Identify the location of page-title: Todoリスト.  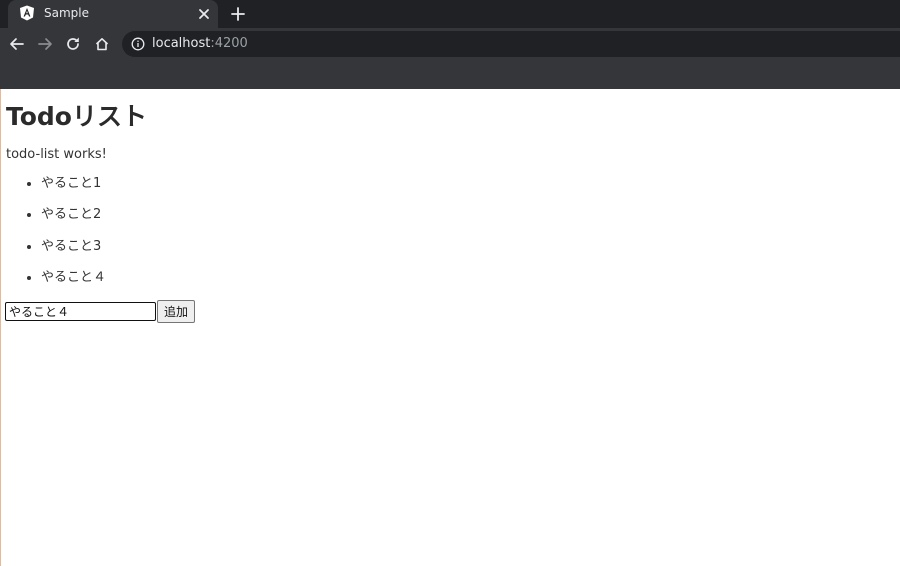
(76, 116).